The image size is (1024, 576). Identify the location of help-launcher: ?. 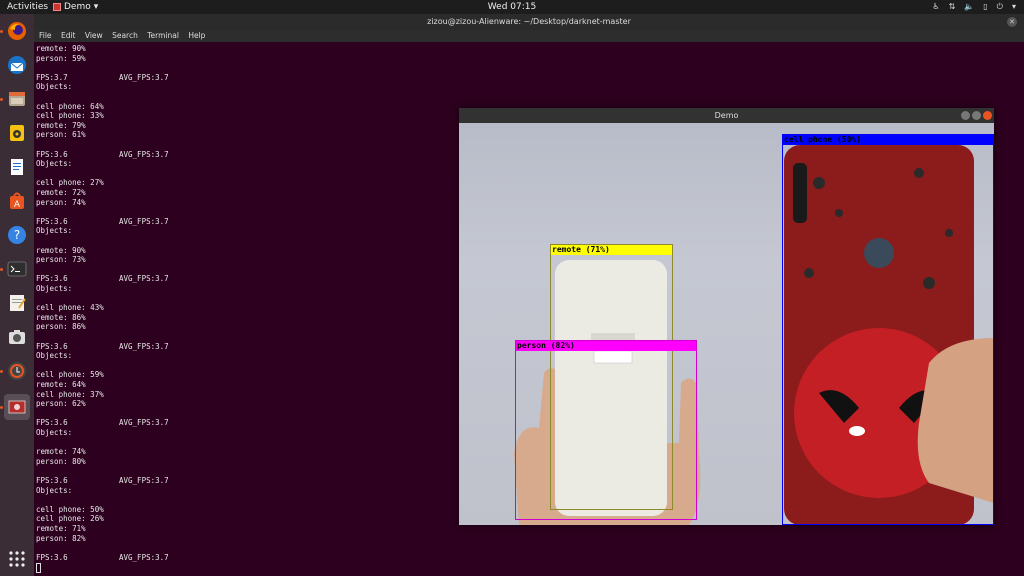
(17, 235).